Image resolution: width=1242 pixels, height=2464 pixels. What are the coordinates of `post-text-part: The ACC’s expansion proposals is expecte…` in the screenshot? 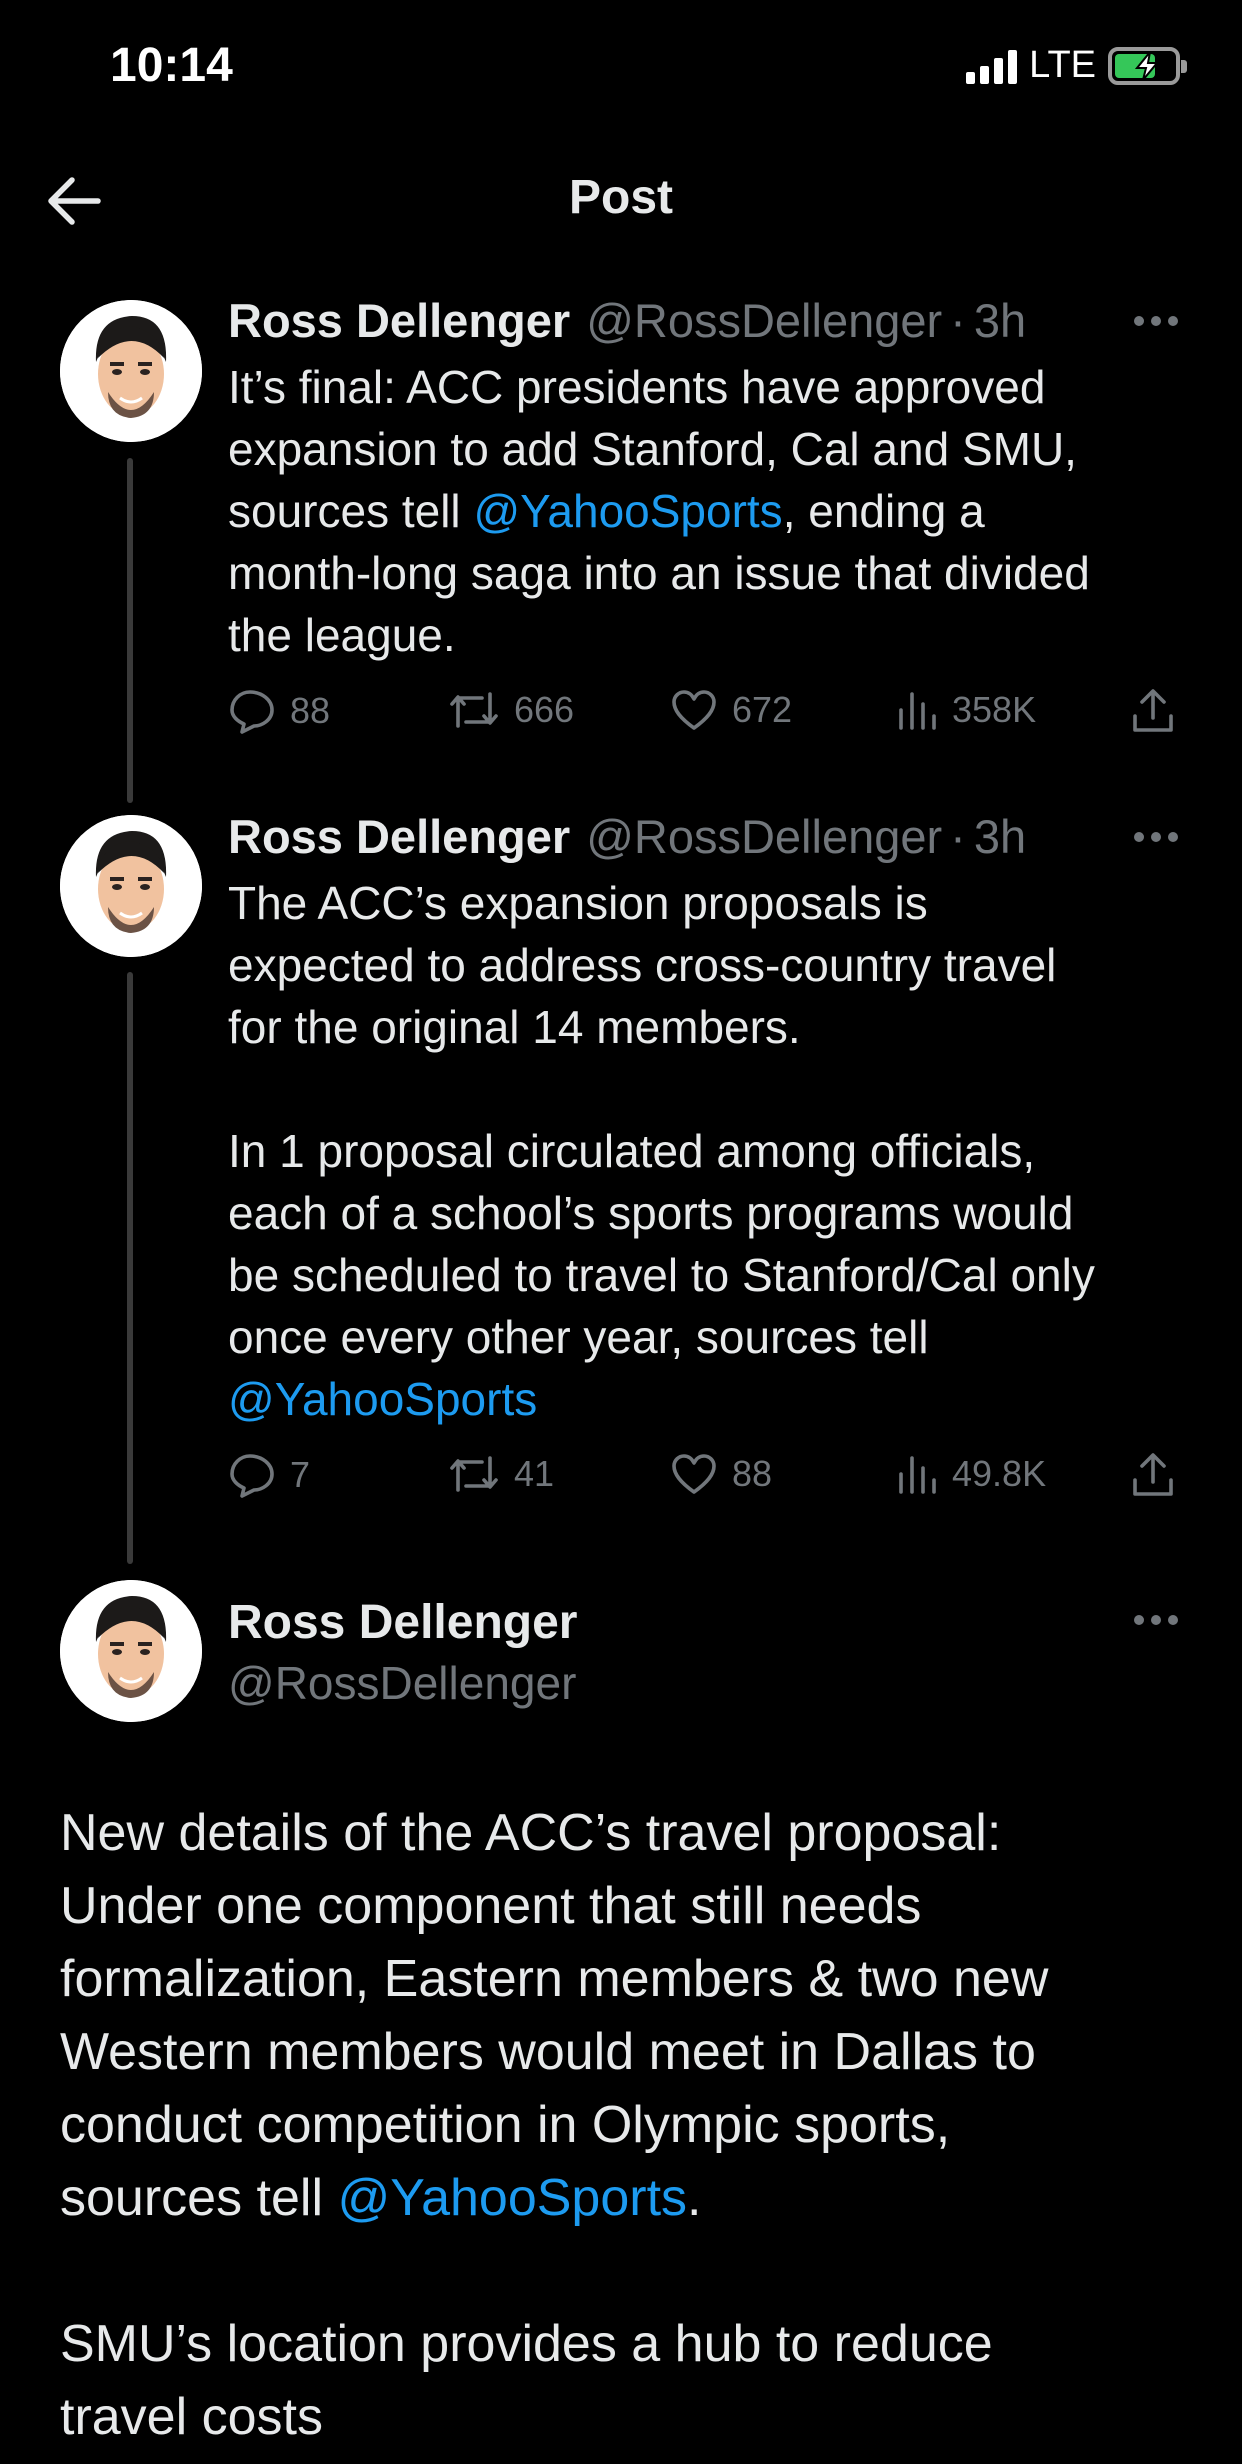 It's located at (661, 1120).